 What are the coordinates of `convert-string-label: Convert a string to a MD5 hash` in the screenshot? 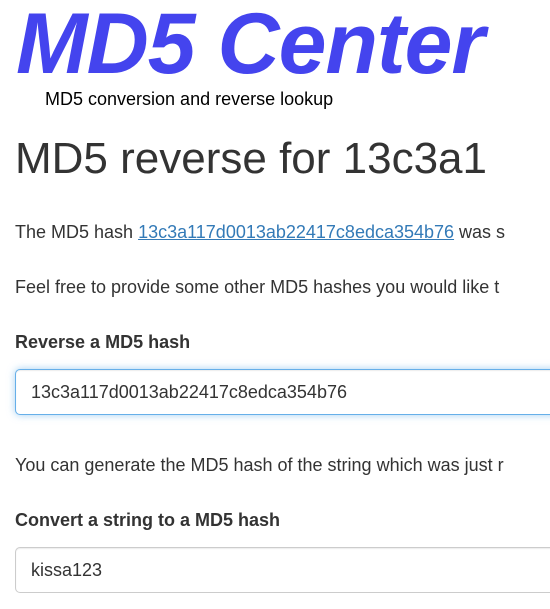 It's located at (148, 520).